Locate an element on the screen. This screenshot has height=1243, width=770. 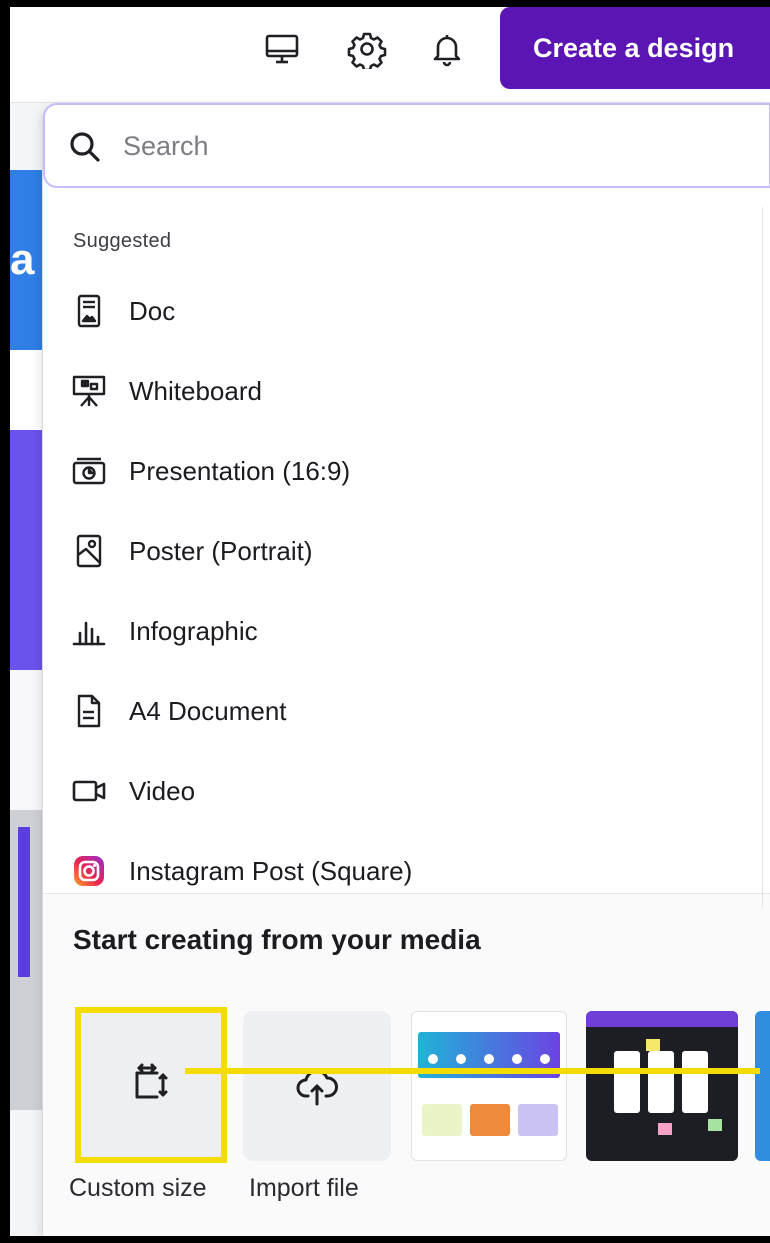
document-icon is located at coordinates (89, 711).